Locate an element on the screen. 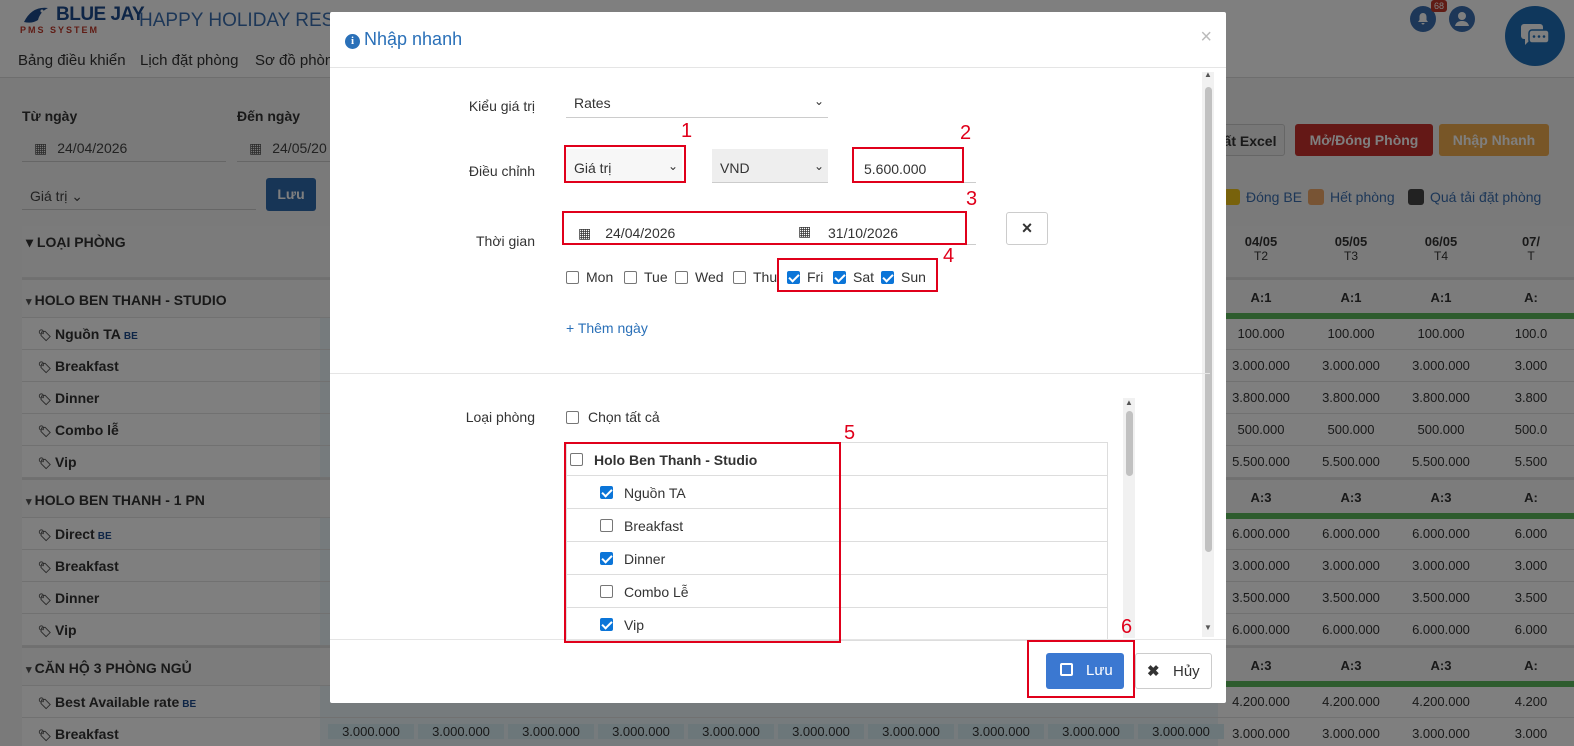 This screenshot has width=1574, height=746. select-all-checkbox: Chọn tất cả is located at coordinates (613, 417).